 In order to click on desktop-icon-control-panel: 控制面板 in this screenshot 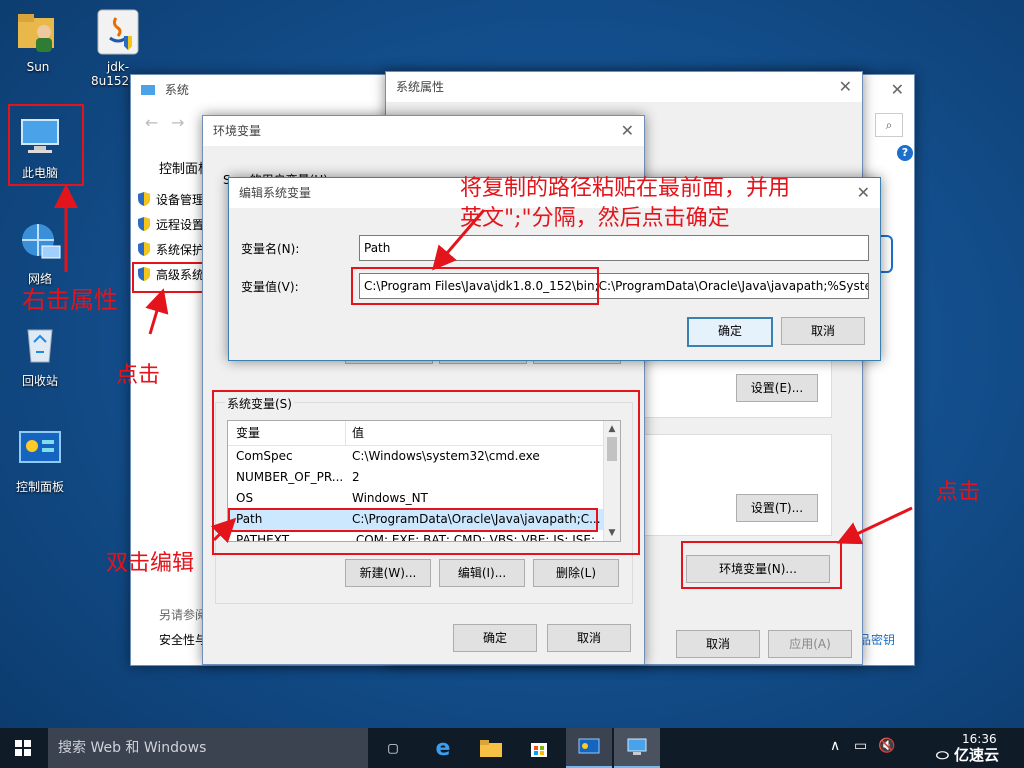, I will do `click(40, 460)`.